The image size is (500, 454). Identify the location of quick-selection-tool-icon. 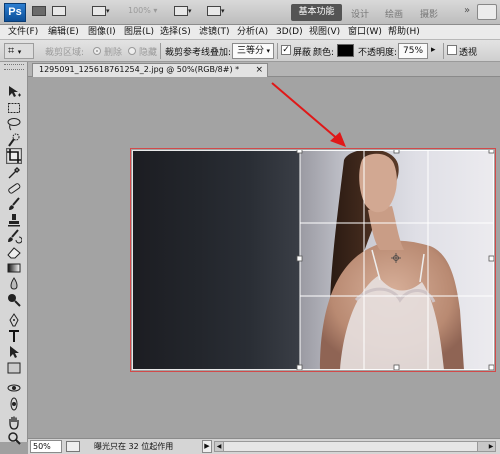
(14, 140).